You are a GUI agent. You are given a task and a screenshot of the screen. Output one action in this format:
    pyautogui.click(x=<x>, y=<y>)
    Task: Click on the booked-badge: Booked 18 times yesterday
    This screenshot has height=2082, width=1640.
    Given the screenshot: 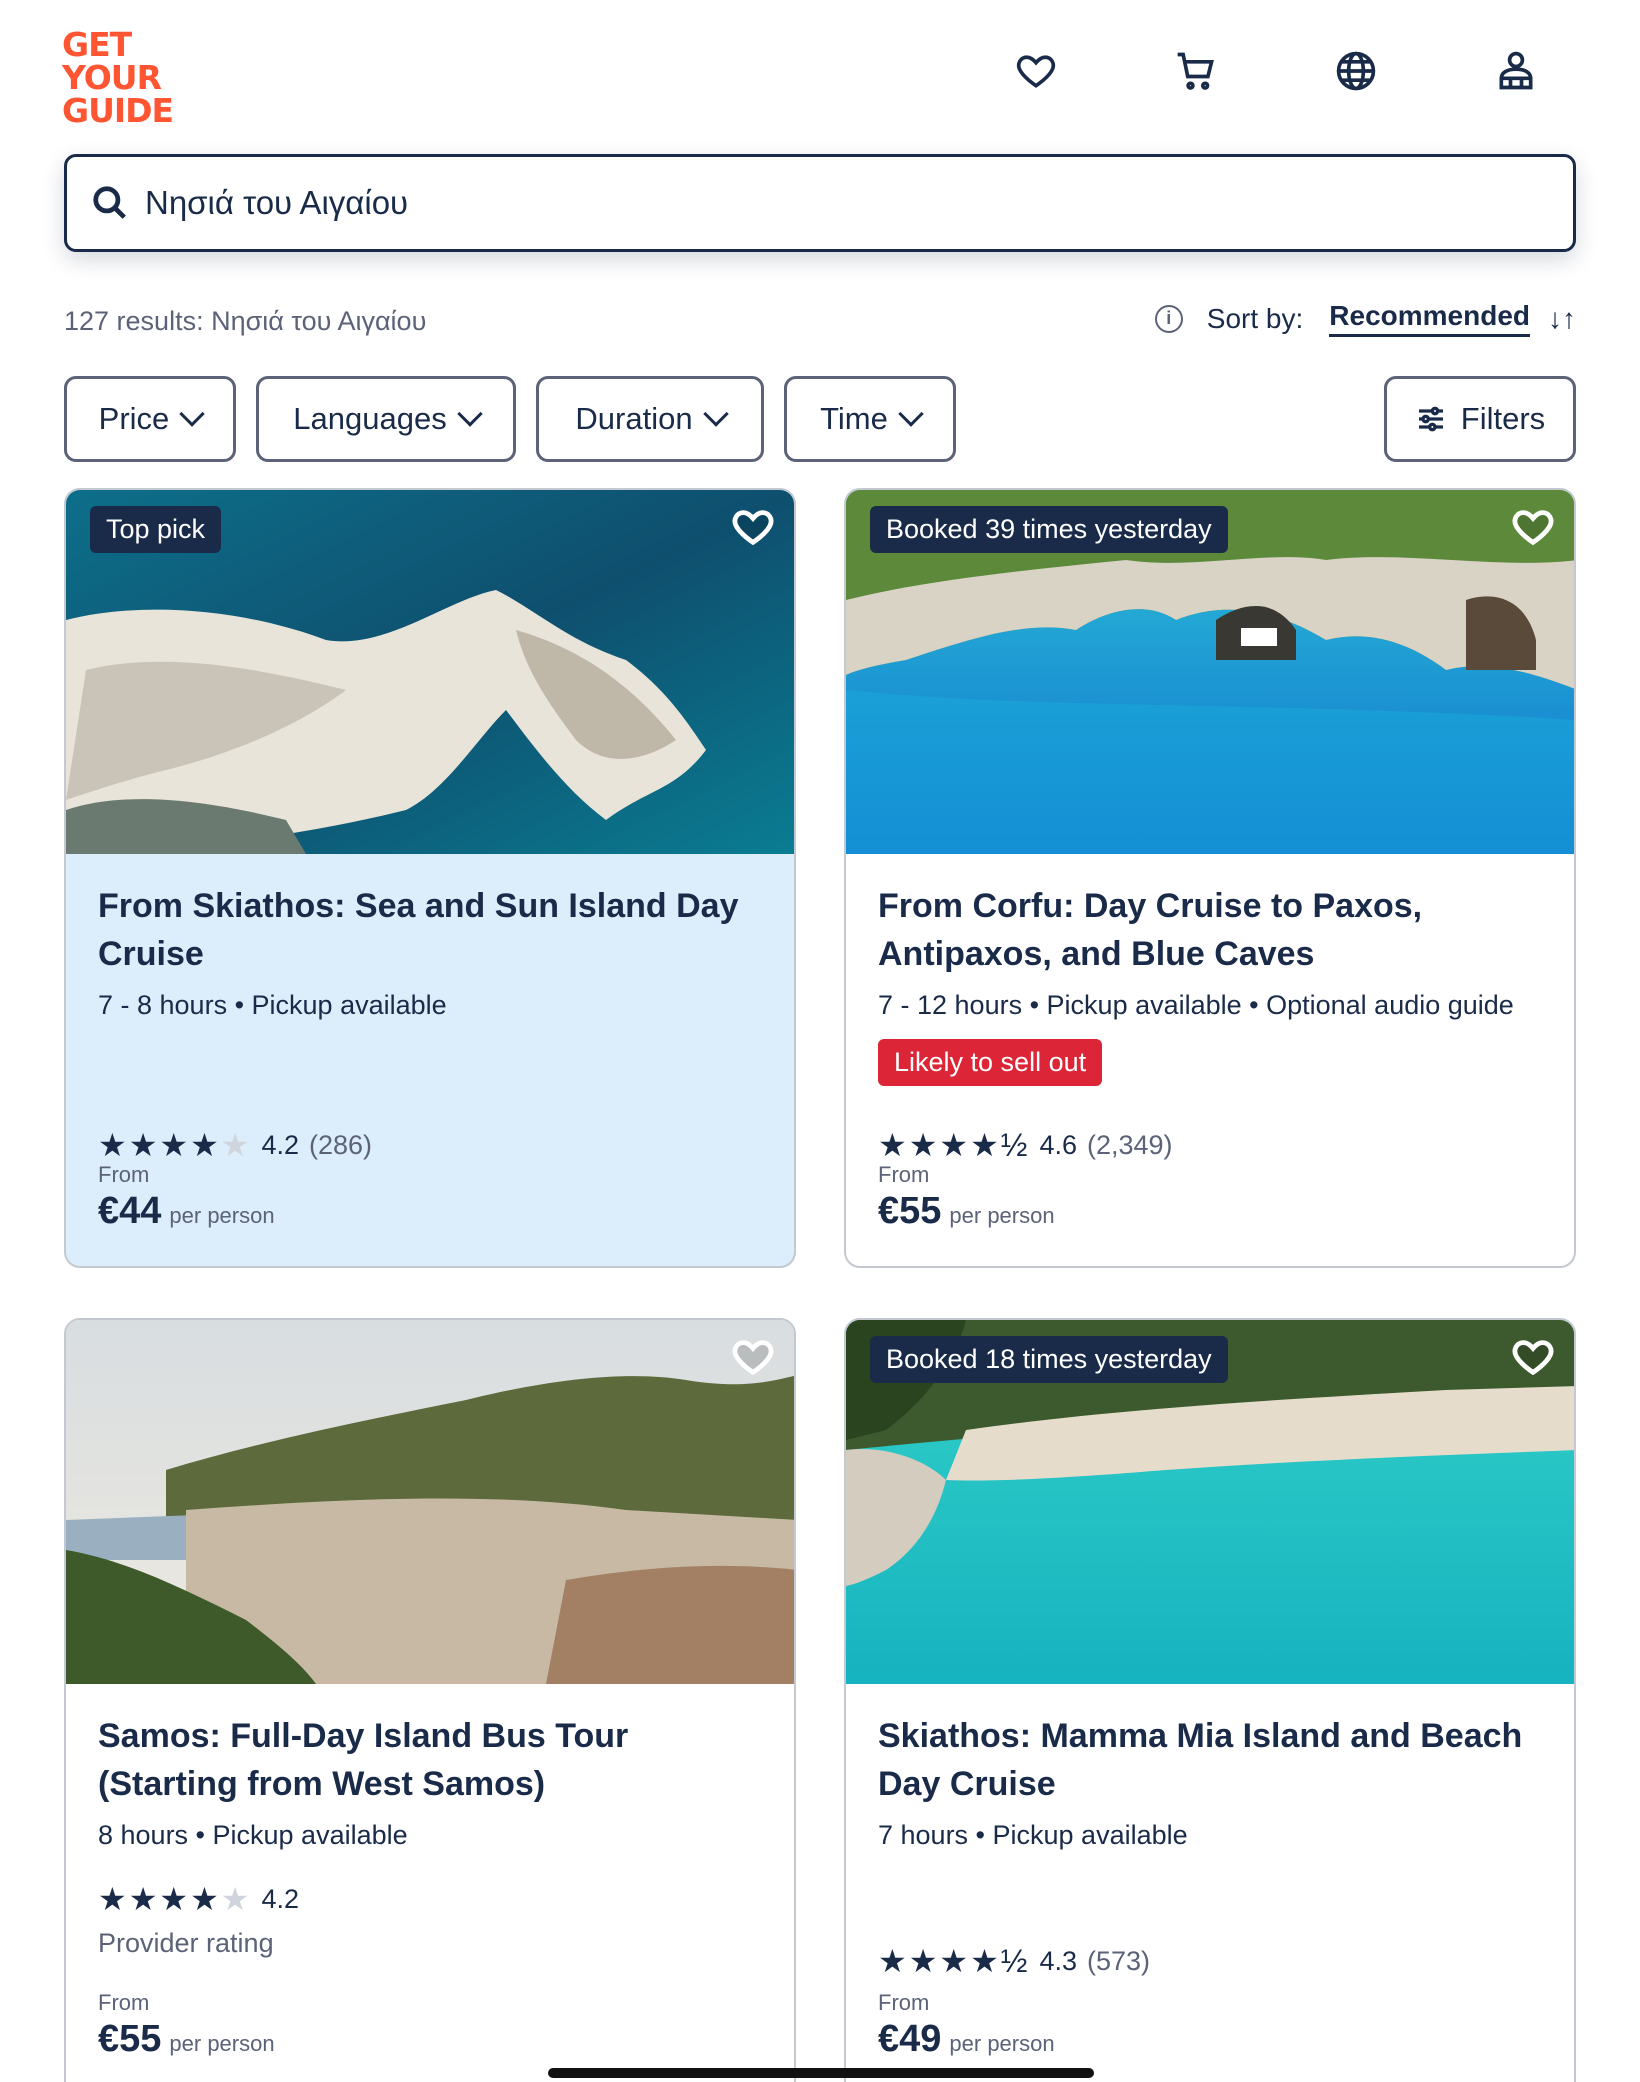 What is the action you would take?
    pyautogui.click(x=1049, y=1359)
    